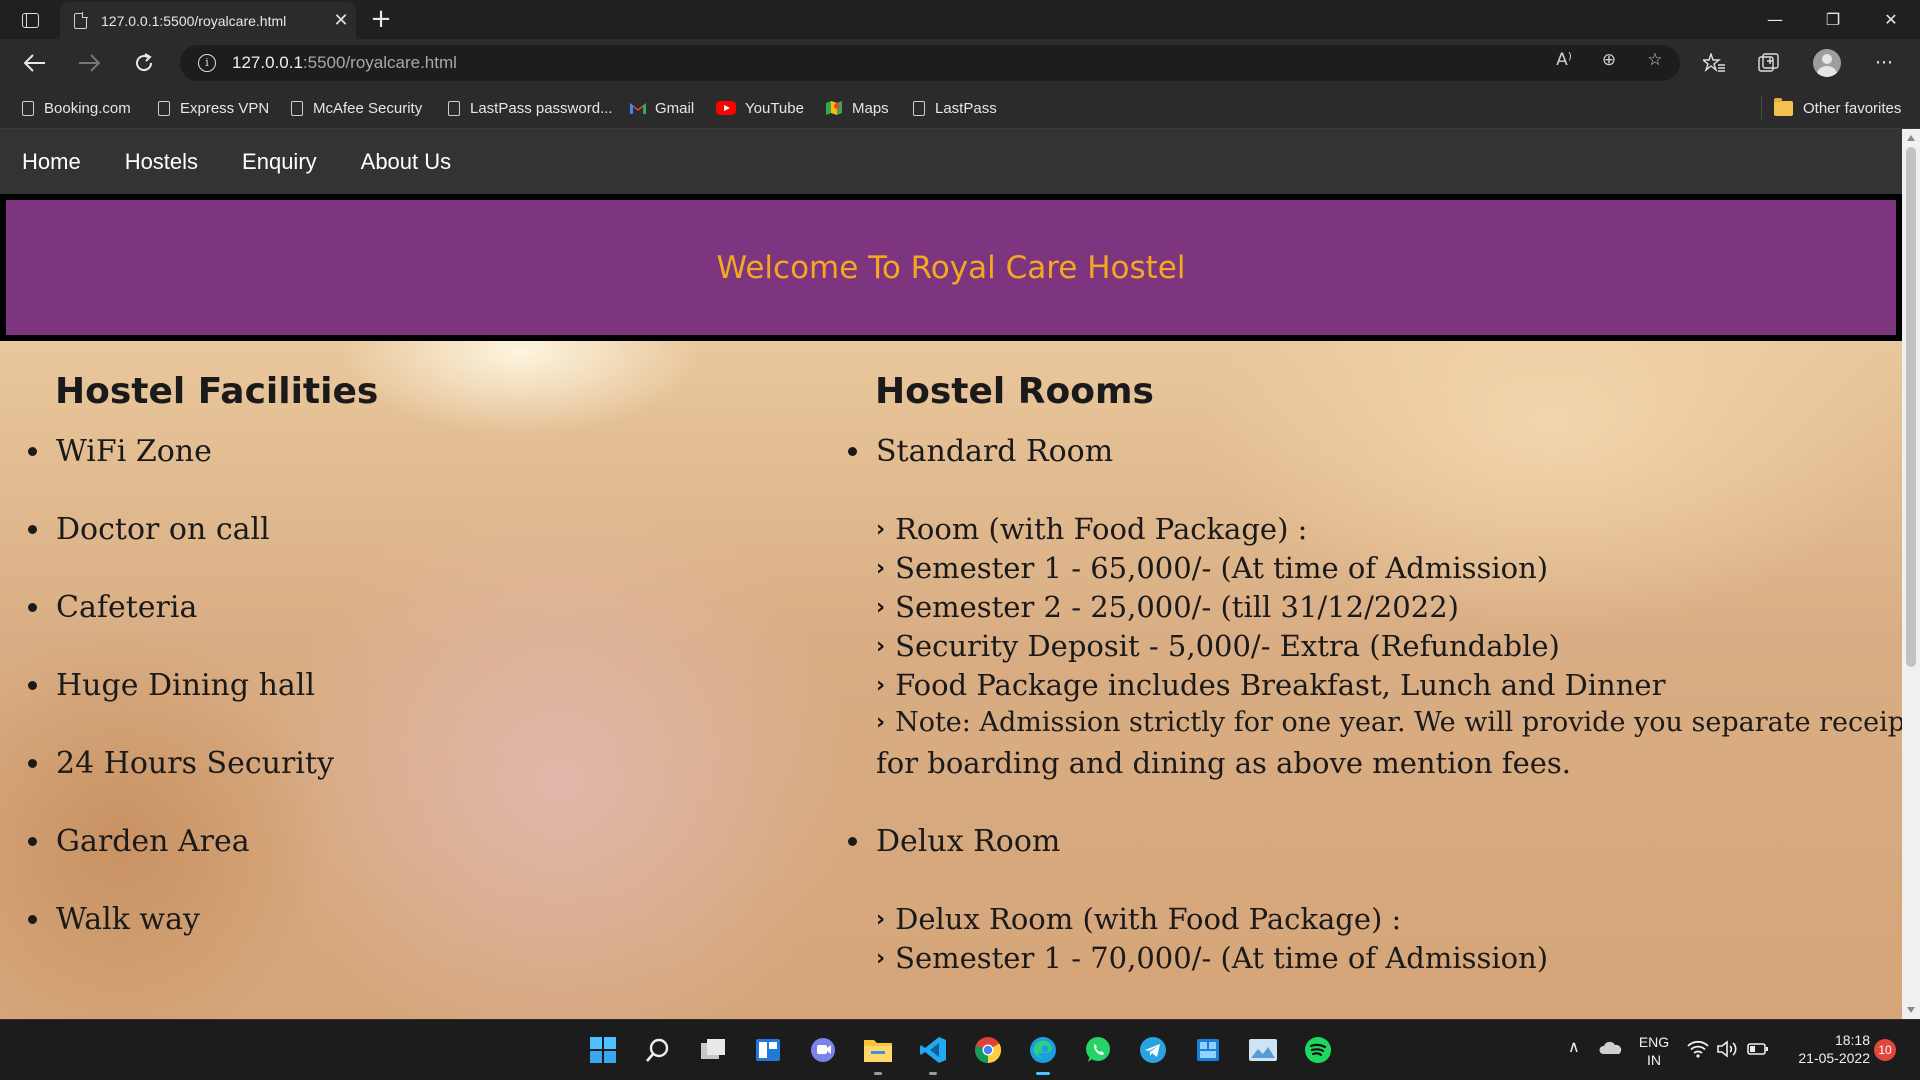  Describe the element at coordinates (194, 20) in the screenshot. I see `tab-title: 127.0.0.1:5500/royalcare.html` at that location.